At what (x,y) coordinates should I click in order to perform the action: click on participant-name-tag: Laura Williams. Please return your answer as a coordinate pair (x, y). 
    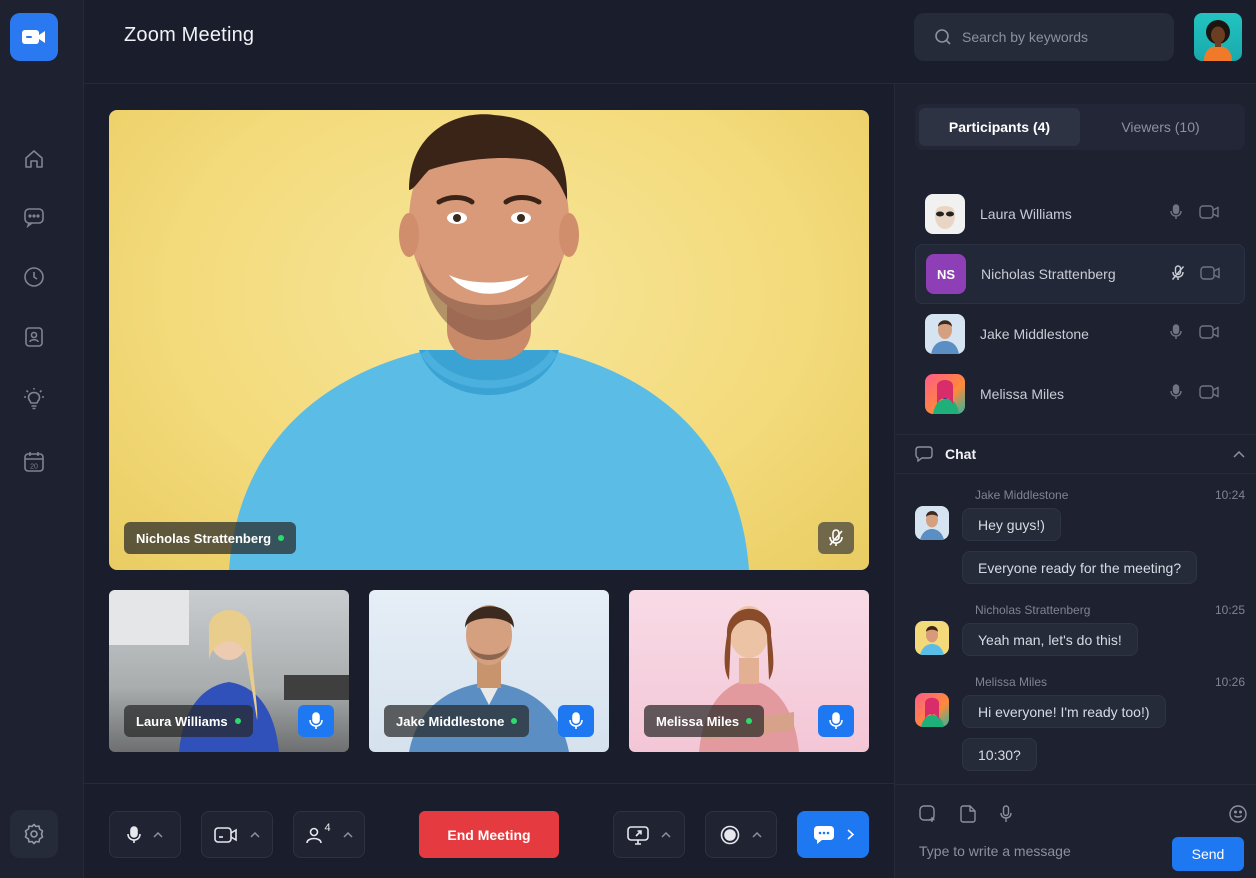
    Looking at the image, I should click on (188, 721).